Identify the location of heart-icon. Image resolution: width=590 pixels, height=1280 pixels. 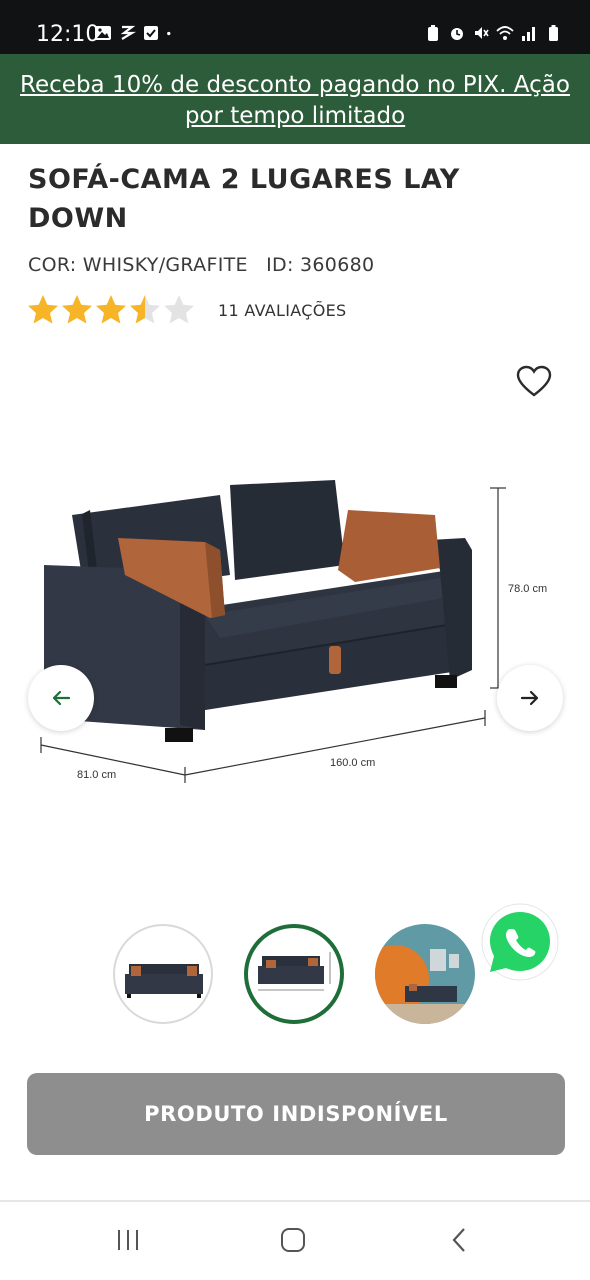
(534, 381).